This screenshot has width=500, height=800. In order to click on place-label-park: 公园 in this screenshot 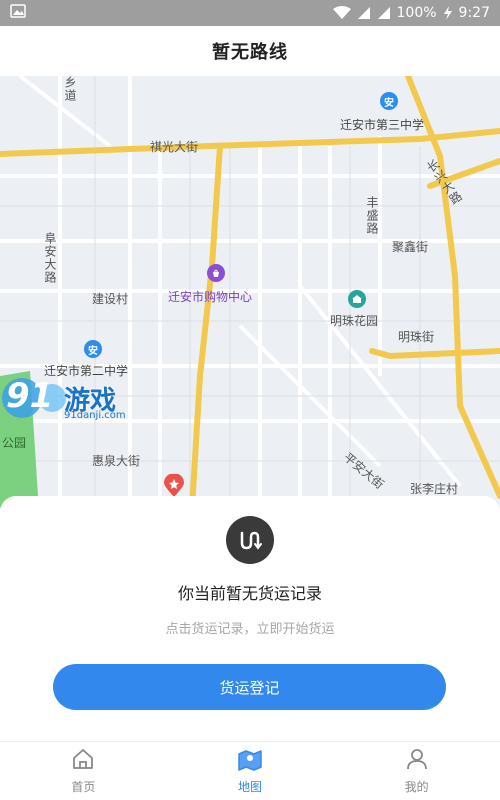, I will do `click(14, 443)`.